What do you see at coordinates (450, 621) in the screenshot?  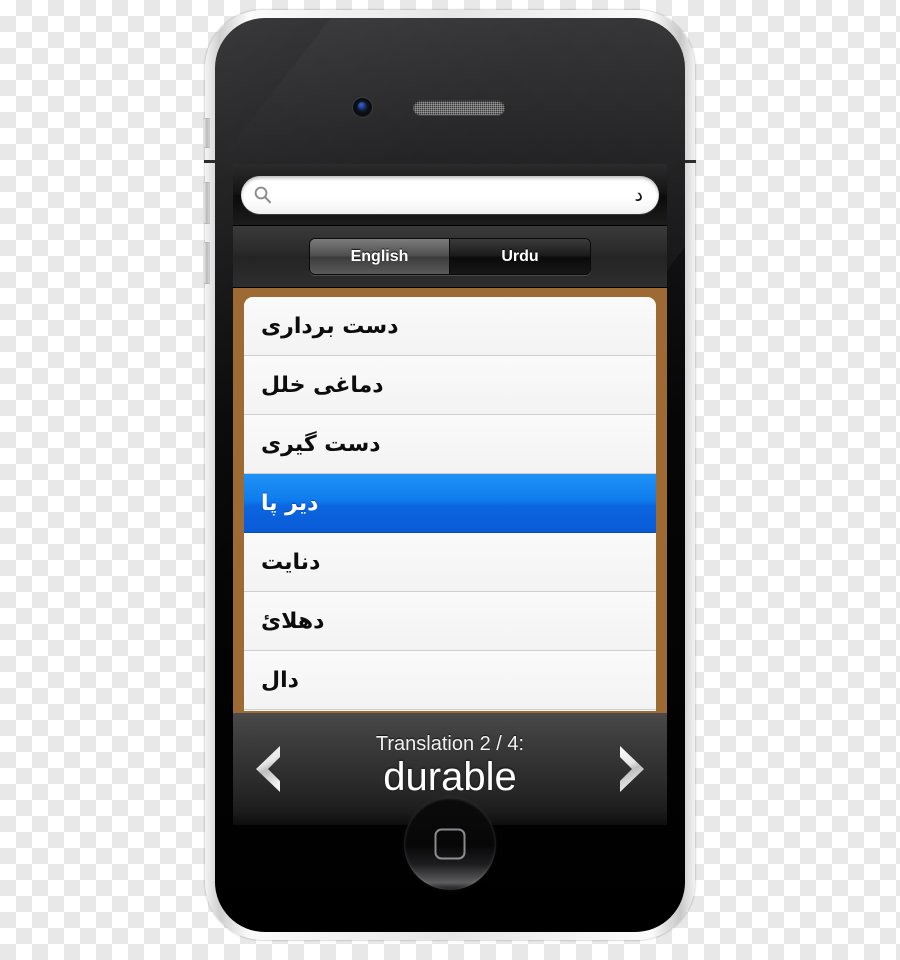 I see `list-item: دهلائ` at bounding box center [450, 621].